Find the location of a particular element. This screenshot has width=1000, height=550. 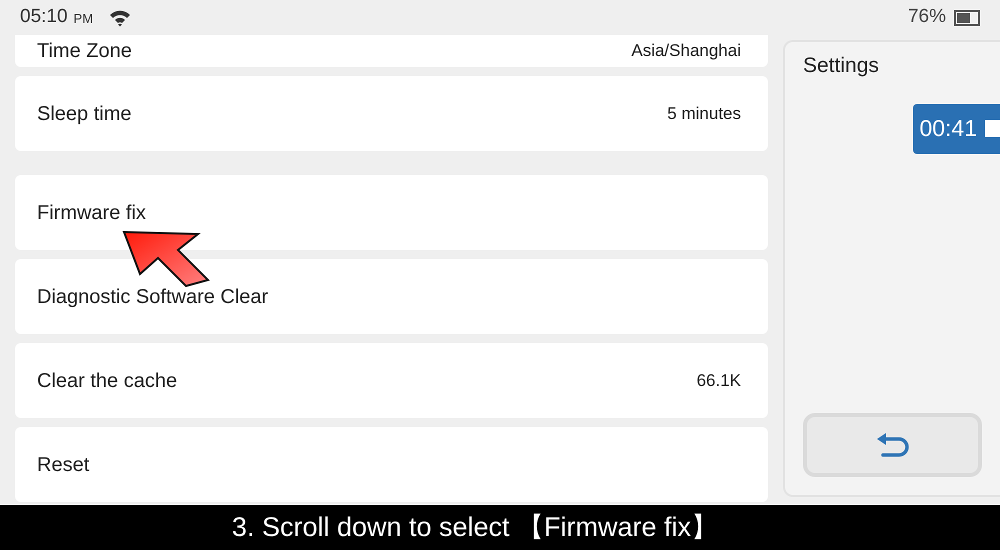

setting-label: Firmware fix is located at coordinates (92, 213).